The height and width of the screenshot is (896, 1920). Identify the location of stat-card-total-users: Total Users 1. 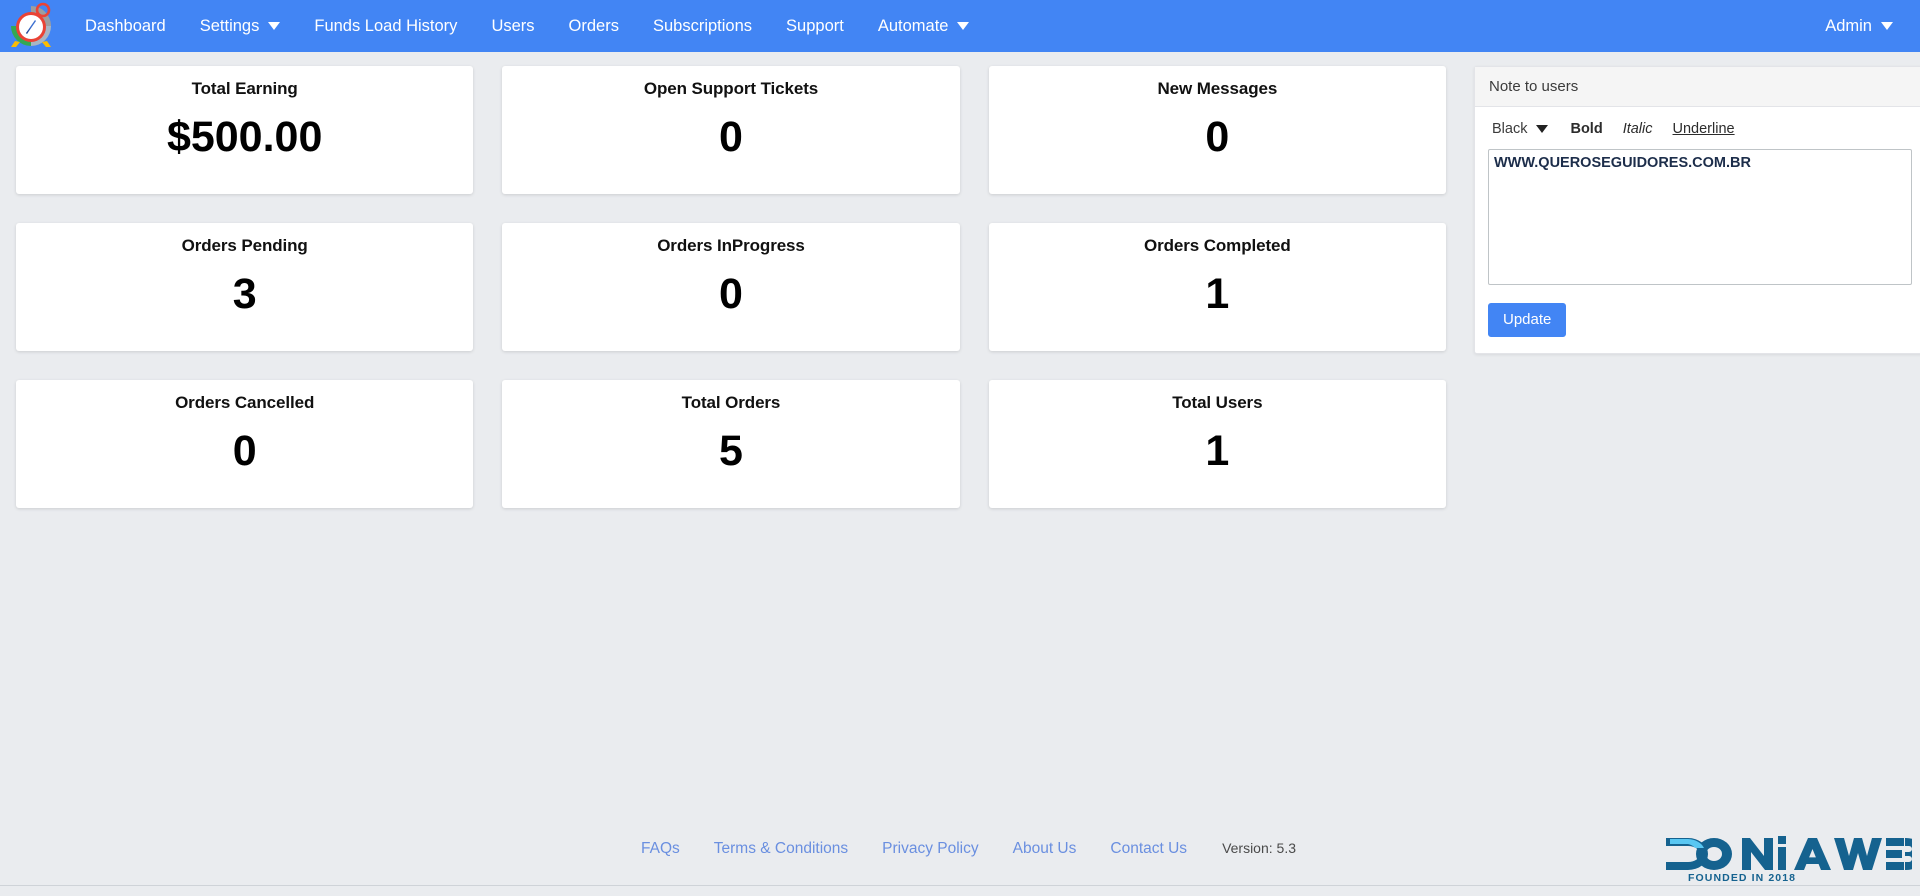
(1217, 444).